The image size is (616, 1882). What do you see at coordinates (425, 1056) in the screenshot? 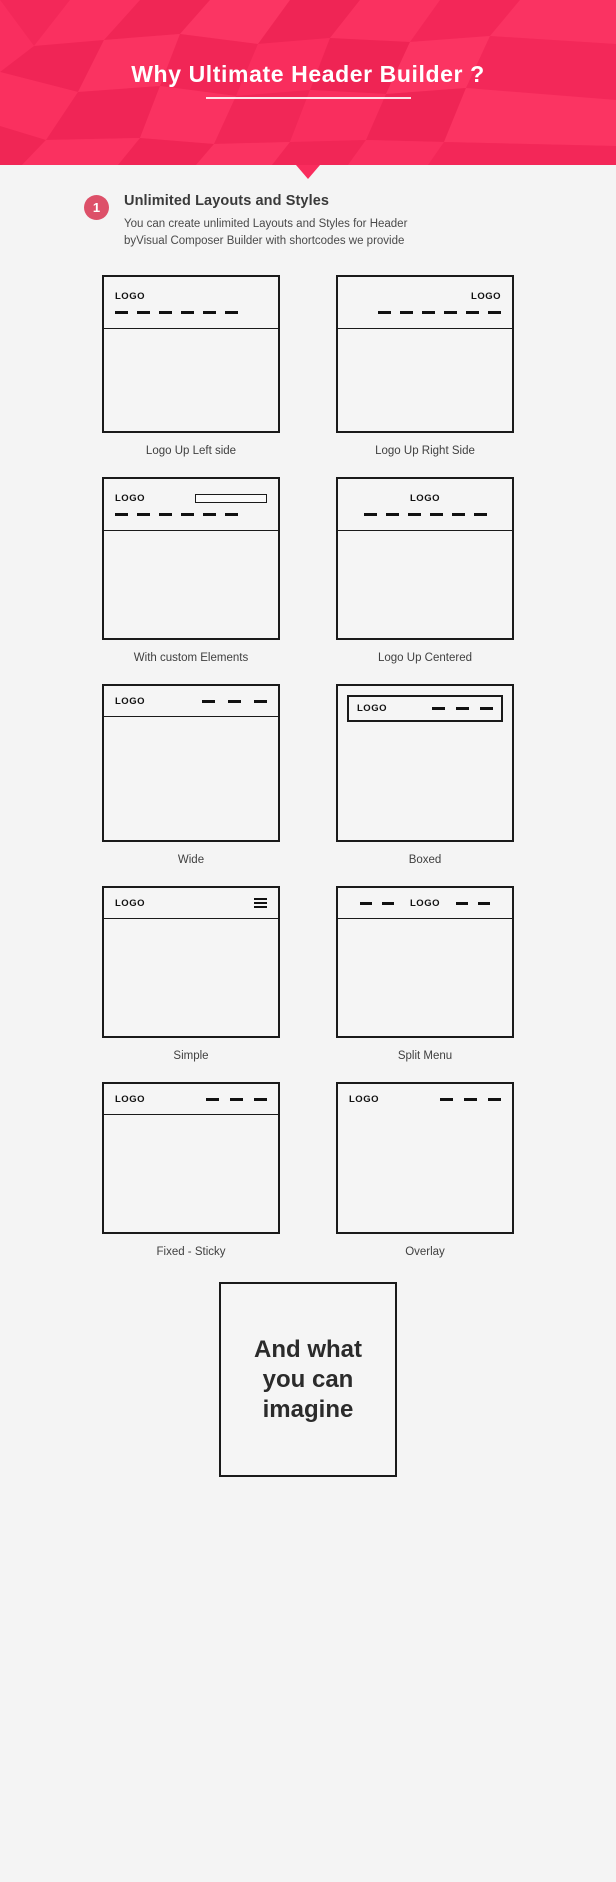
I see `mockup-caption: Split Menu` at bounding box center [425, 1056].